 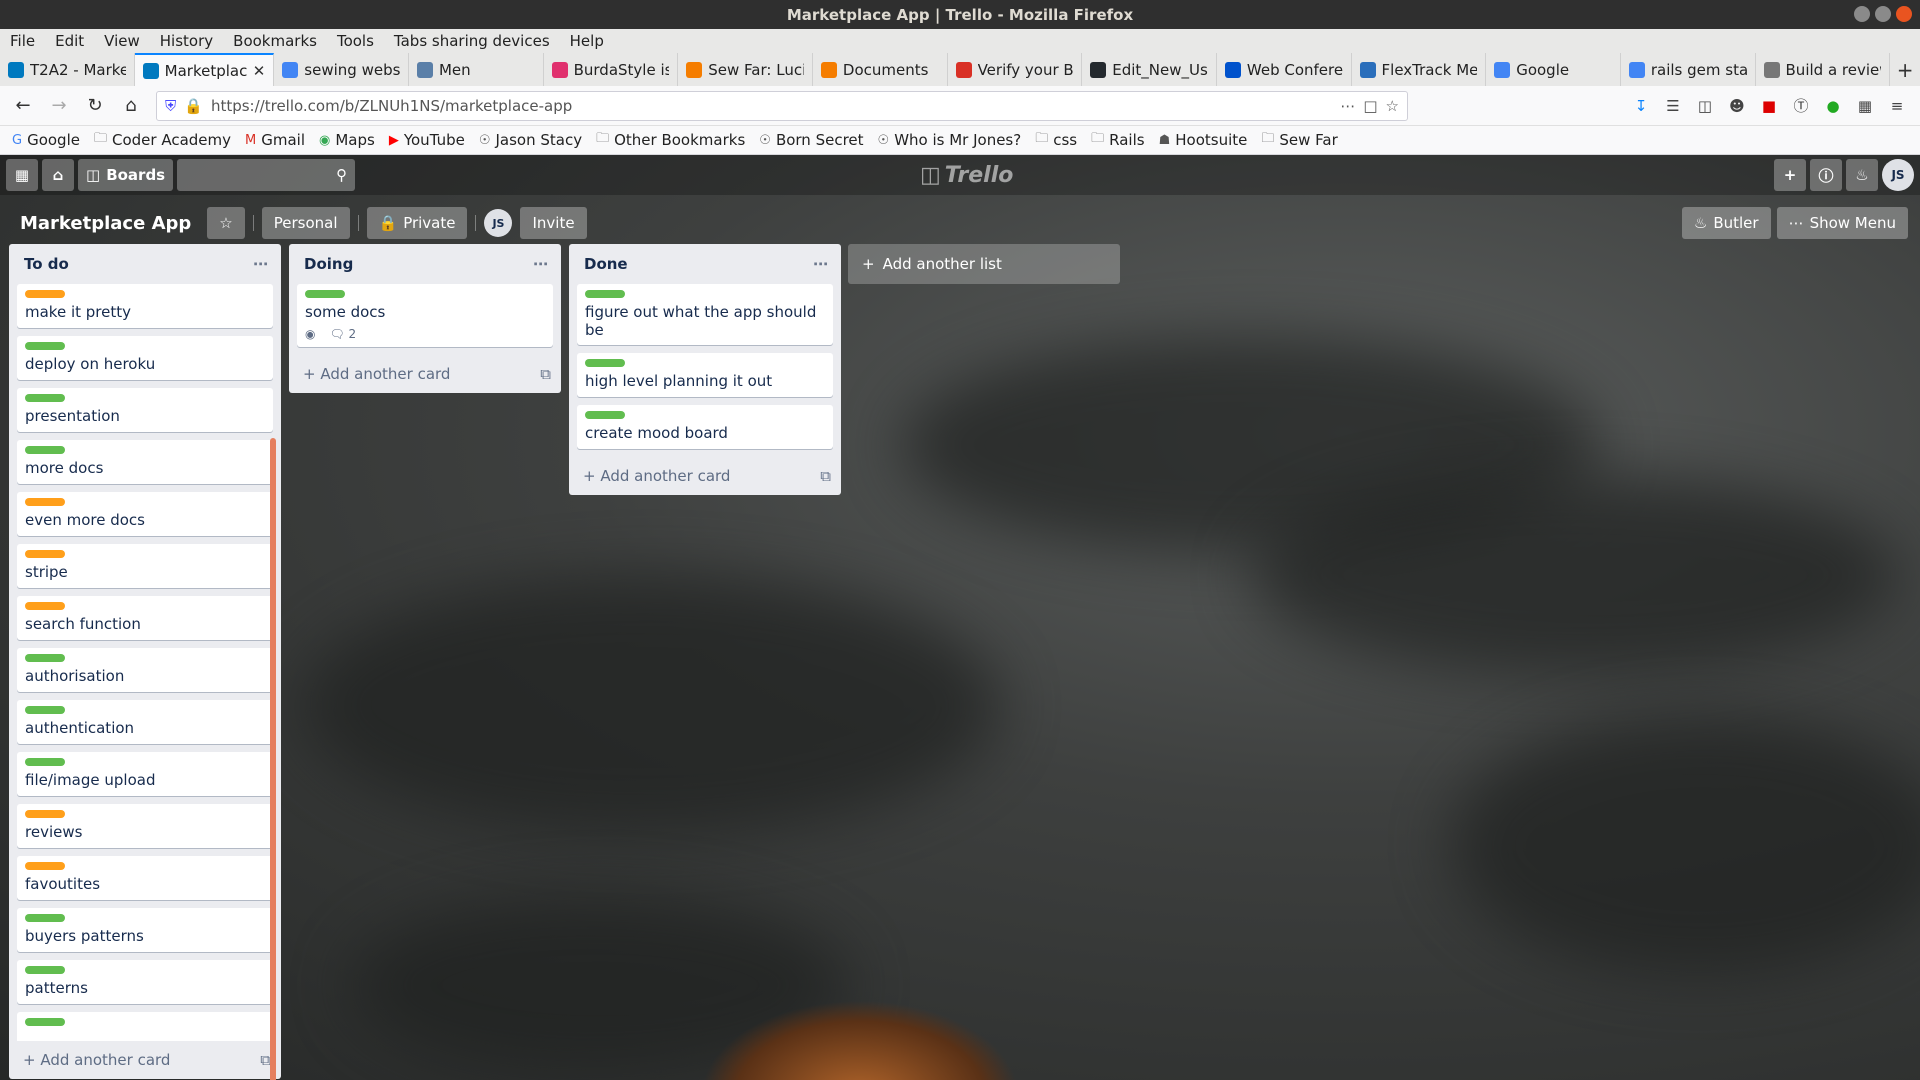 I want to click on list-header: To do ⋯, so click(x=145, y=264).